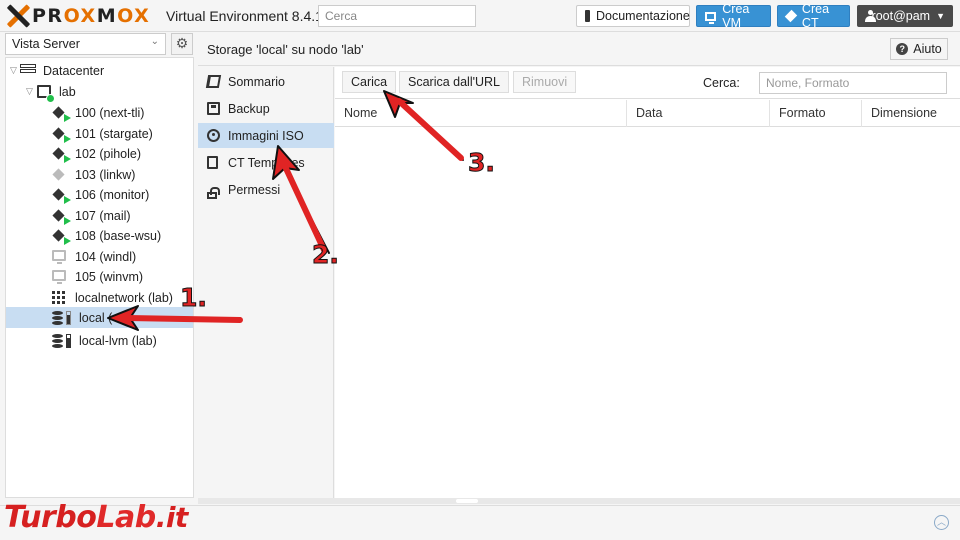 The image size is (960, 540). Describe the element at coordinates (579, 501) in the screenshot. I see `horizontal-scrollbar` at that location.